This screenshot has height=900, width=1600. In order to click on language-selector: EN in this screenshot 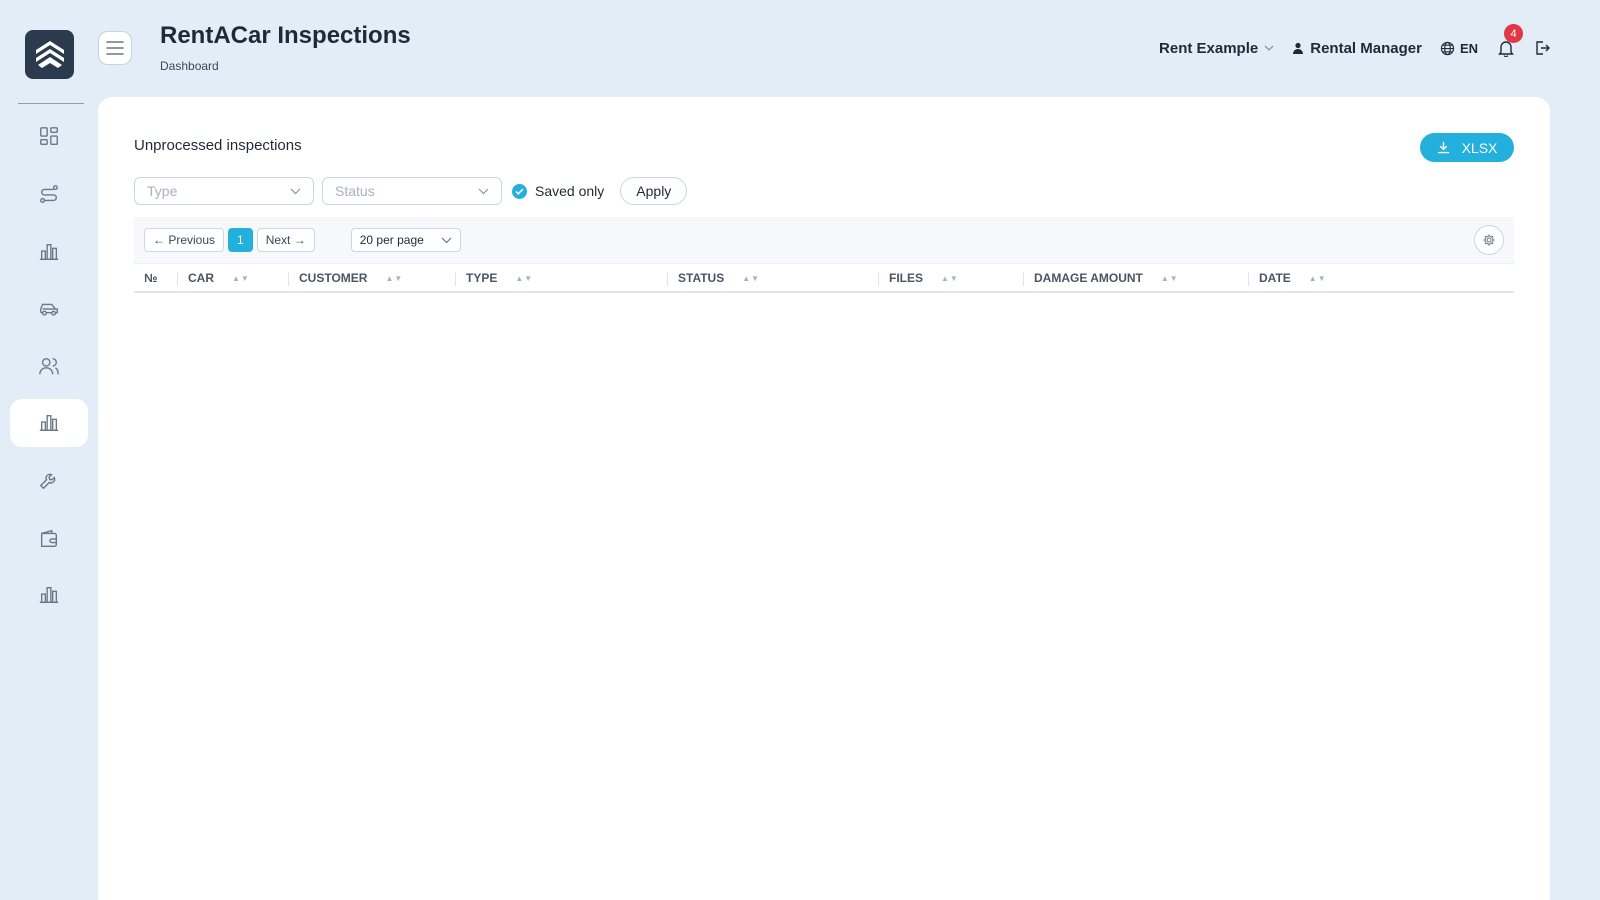, I will do `click(1459, 48)`.